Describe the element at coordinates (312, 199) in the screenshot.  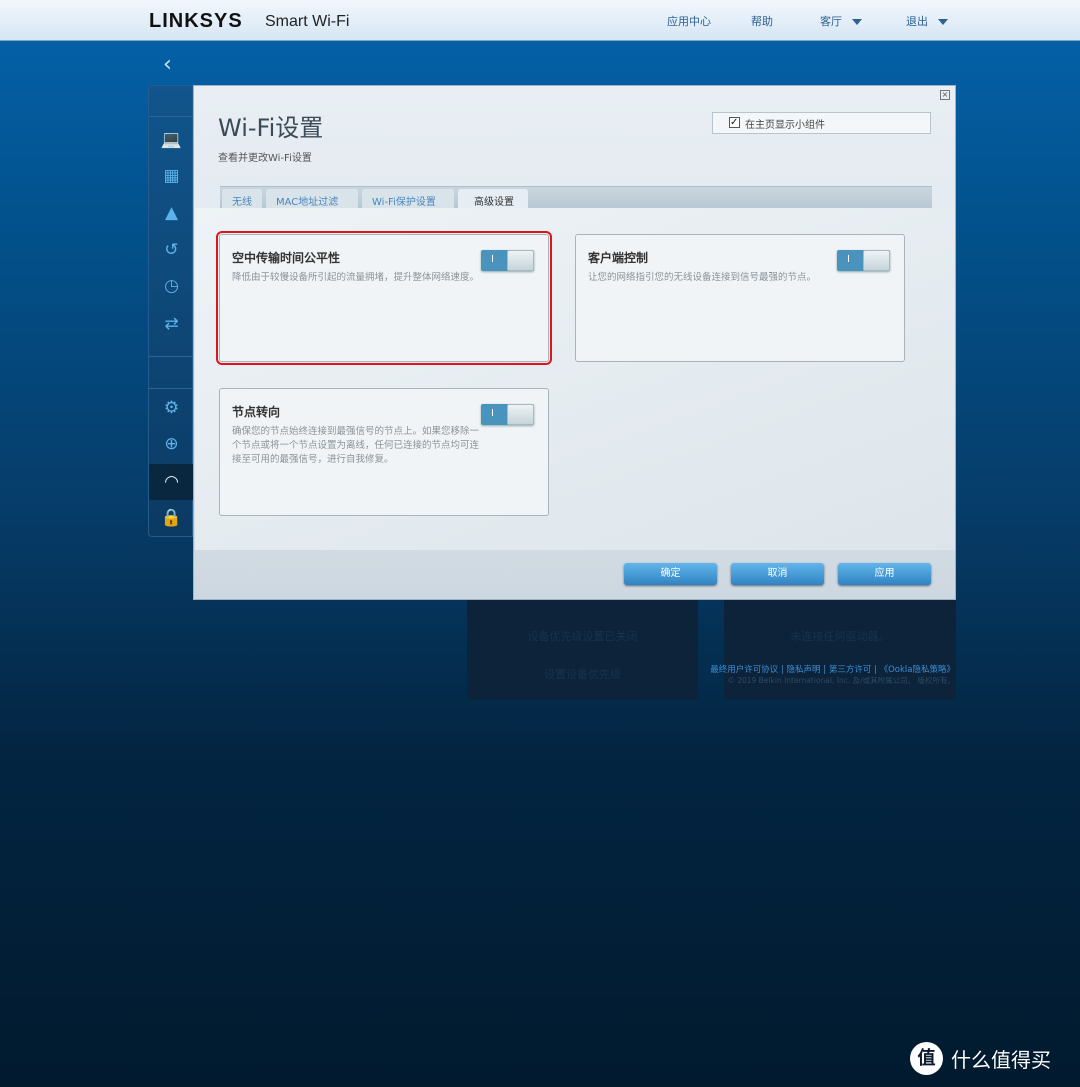
I see `tab-mac-filter: MAC地址过滤` at that location.